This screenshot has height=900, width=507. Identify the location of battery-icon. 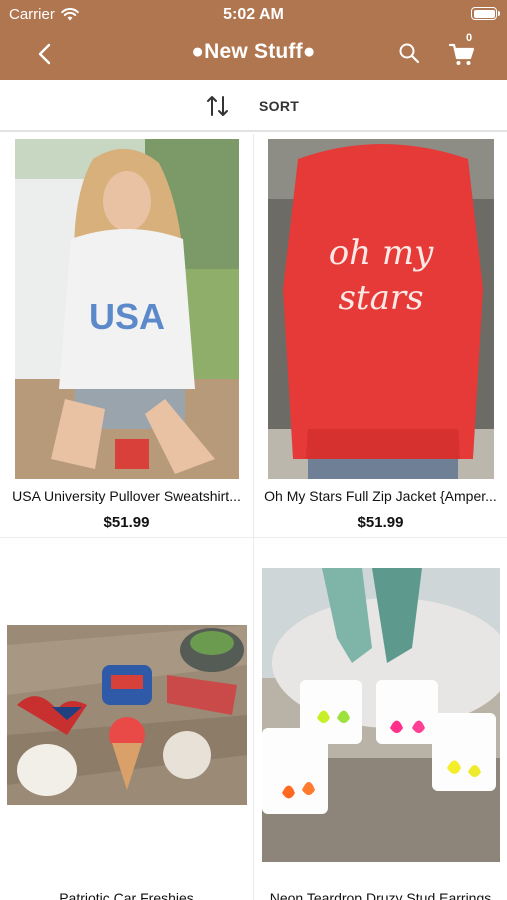
(485, 13).